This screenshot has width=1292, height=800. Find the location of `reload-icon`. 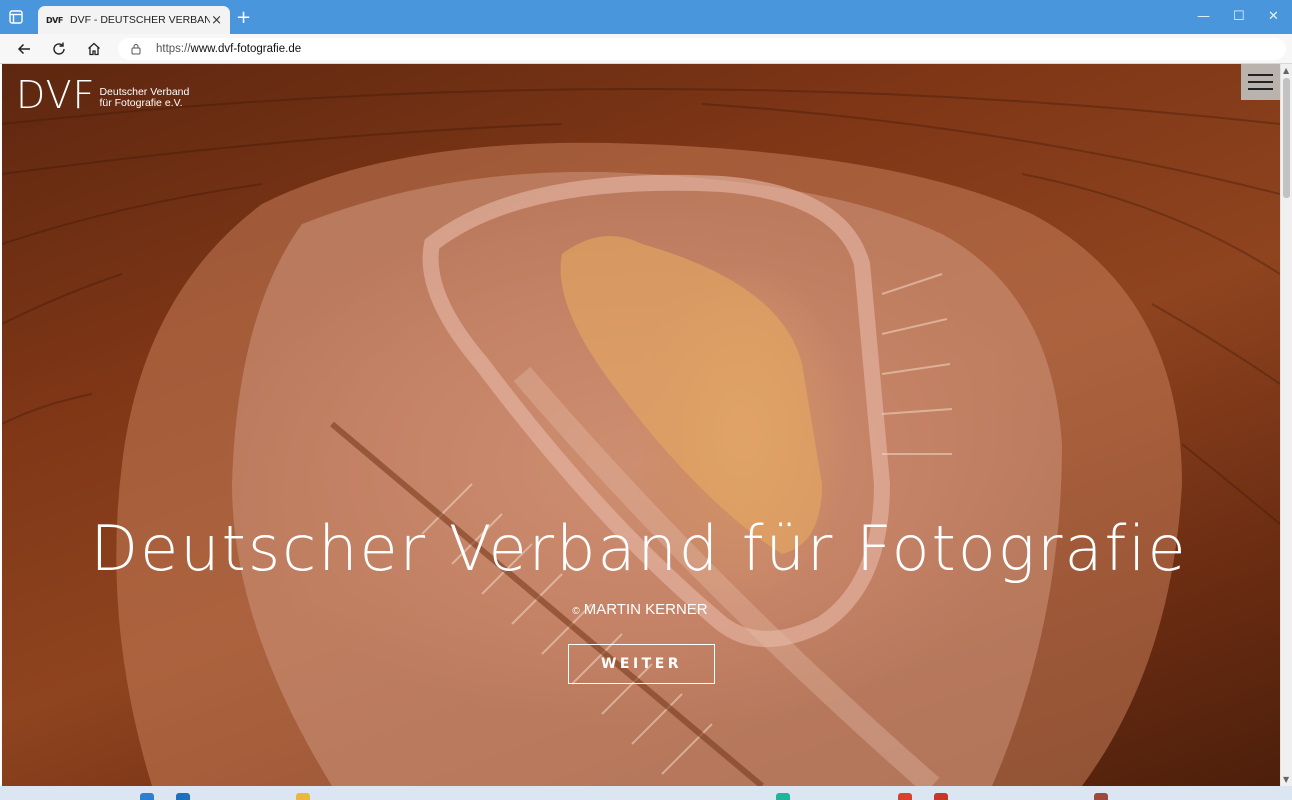

reload-icon is located at coordinates (59, 48).